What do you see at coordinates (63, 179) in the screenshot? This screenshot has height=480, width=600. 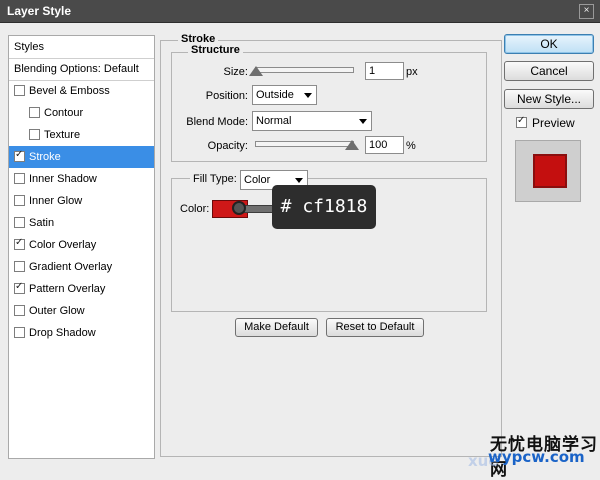 I see `style-item-label: Inner Shadow` at bounding box center [63, 179].